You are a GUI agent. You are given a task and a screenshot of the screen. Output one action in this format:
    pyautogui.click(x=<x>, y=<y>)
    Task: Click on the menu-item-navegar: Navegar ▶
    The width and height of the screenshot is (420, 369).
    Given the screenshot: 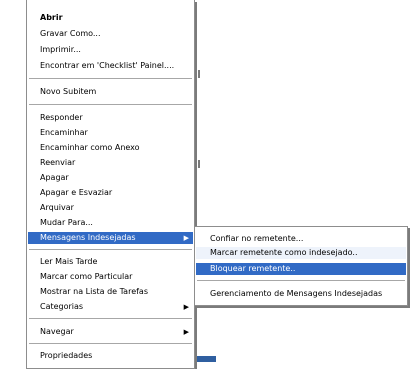 What is the action you would take?
    pyautogui.click(x=110, y=332)
    